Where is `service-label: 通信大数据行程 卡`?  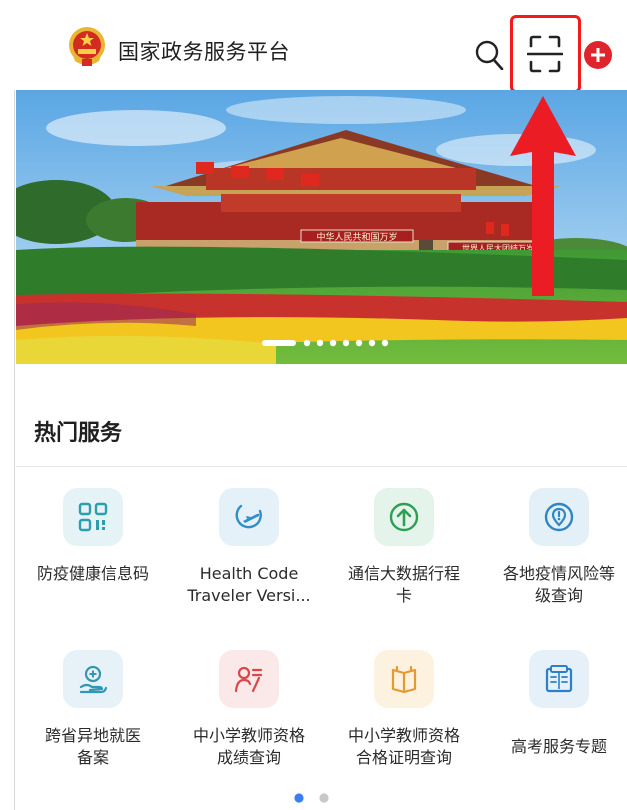 service-label: 通信大数据行程 卡 is located at coordinates (404, 585).